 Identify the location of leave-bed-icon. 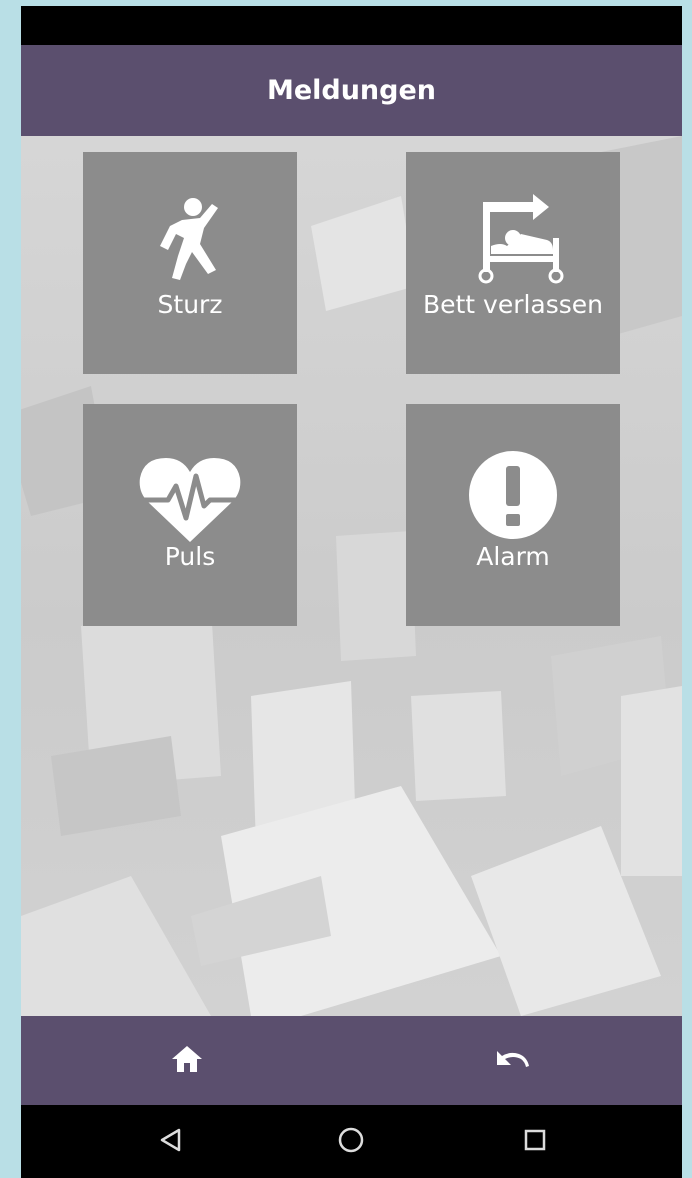
(513, 240).